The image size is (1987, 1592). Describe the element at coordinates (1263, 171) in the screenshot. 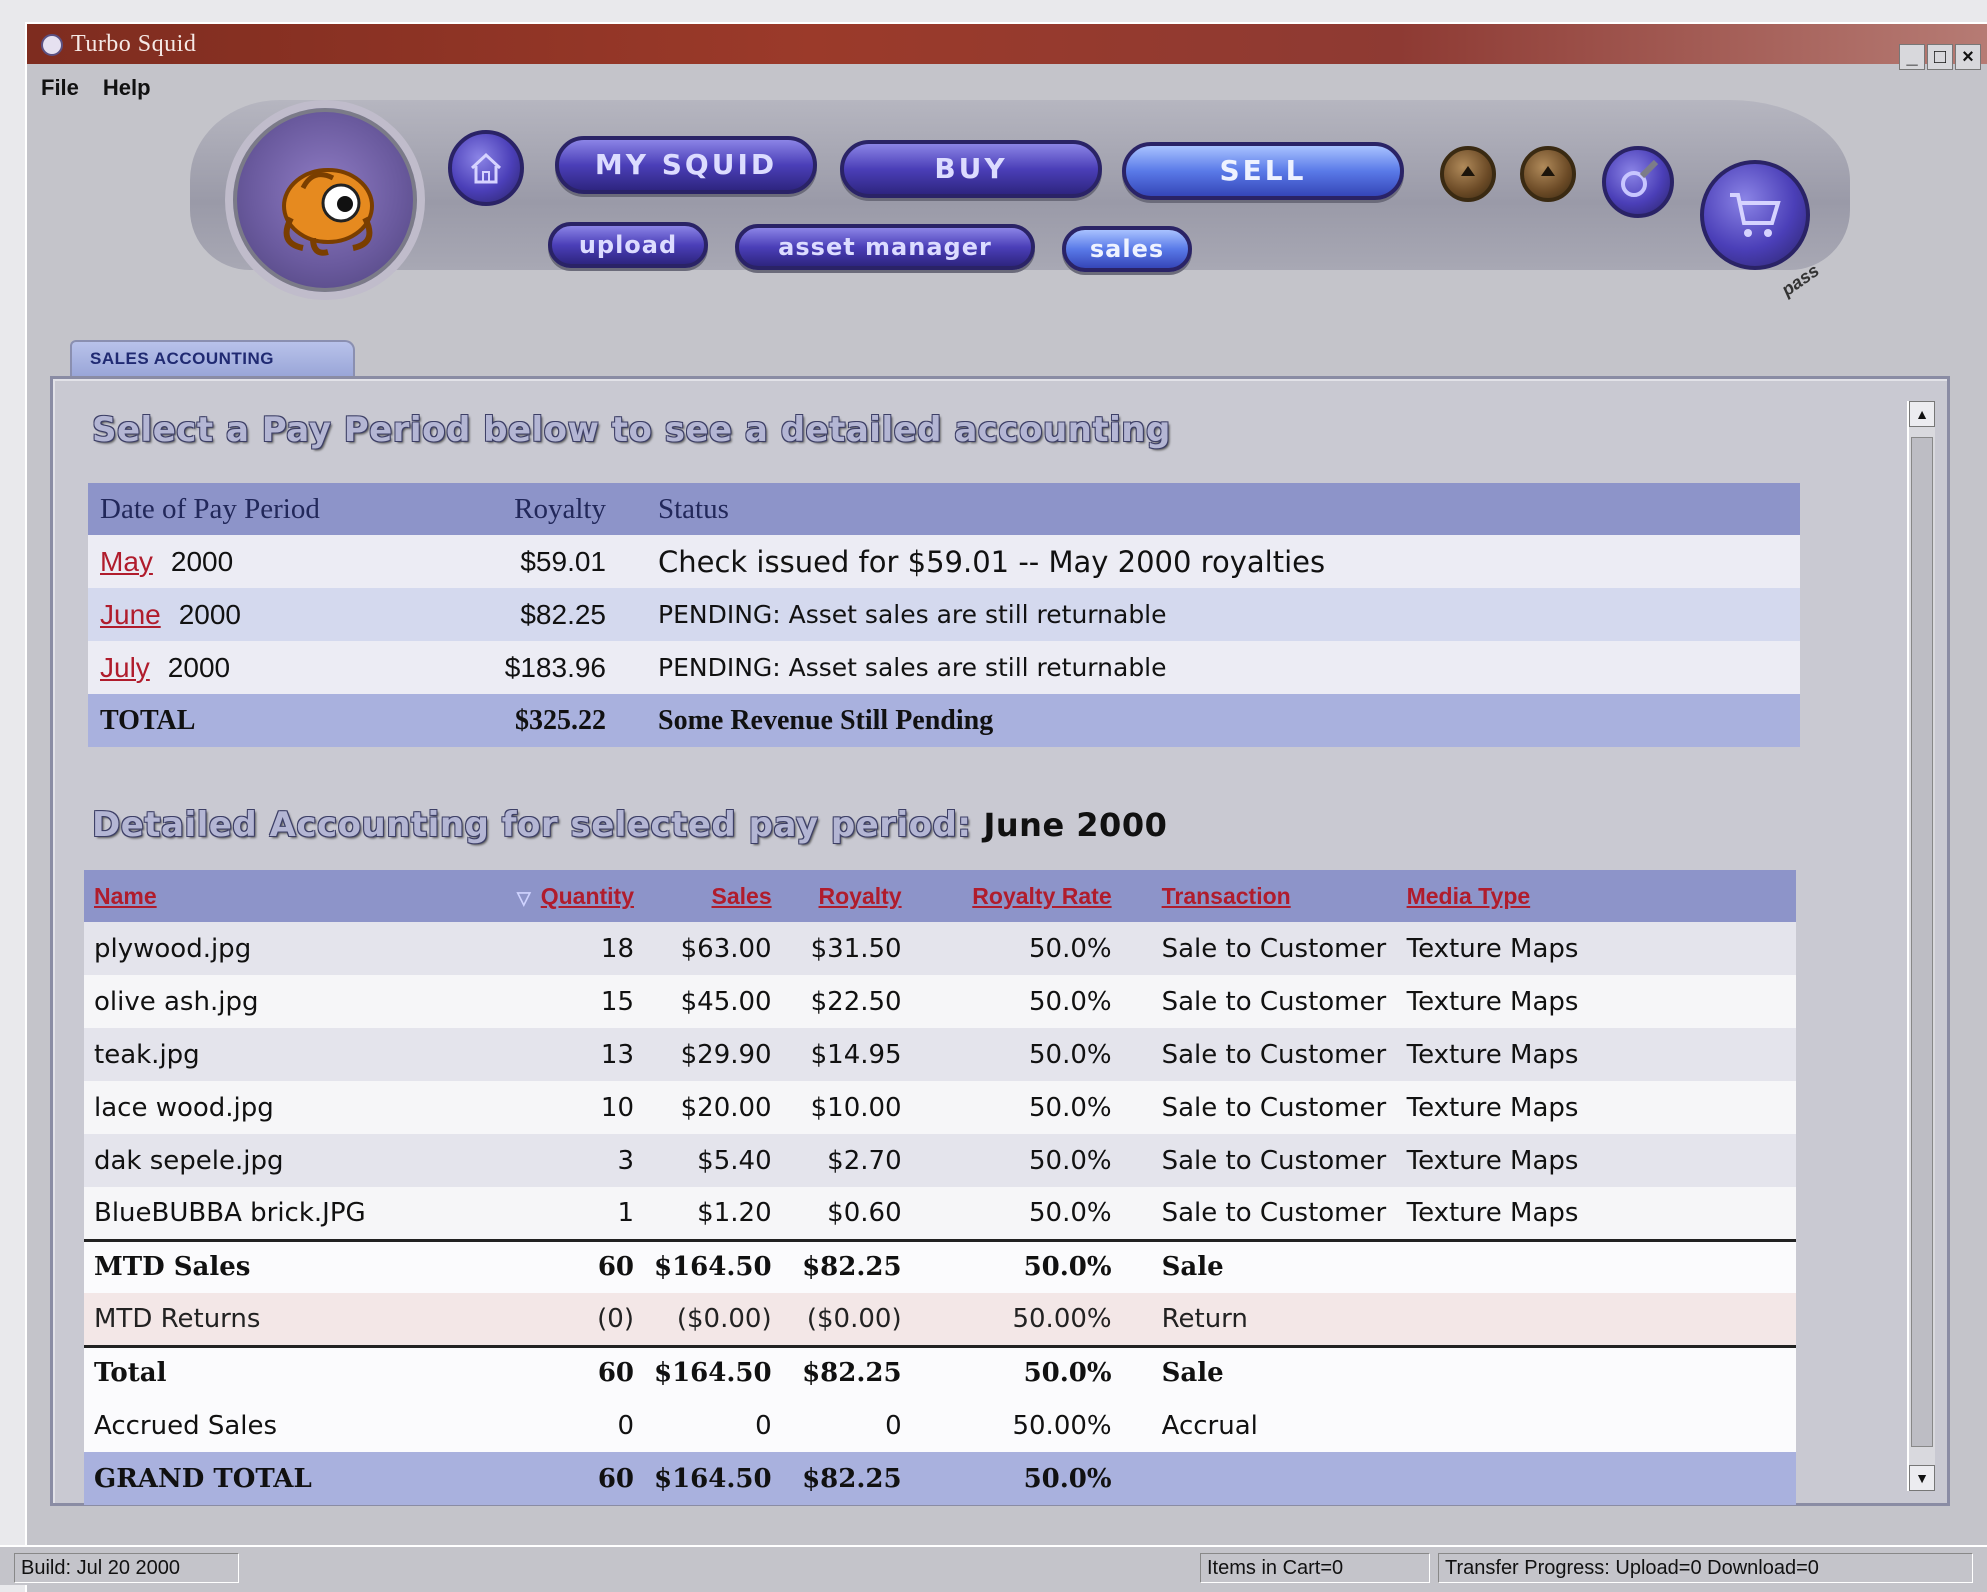

I see `nav-sell-button: SELL` at that location.